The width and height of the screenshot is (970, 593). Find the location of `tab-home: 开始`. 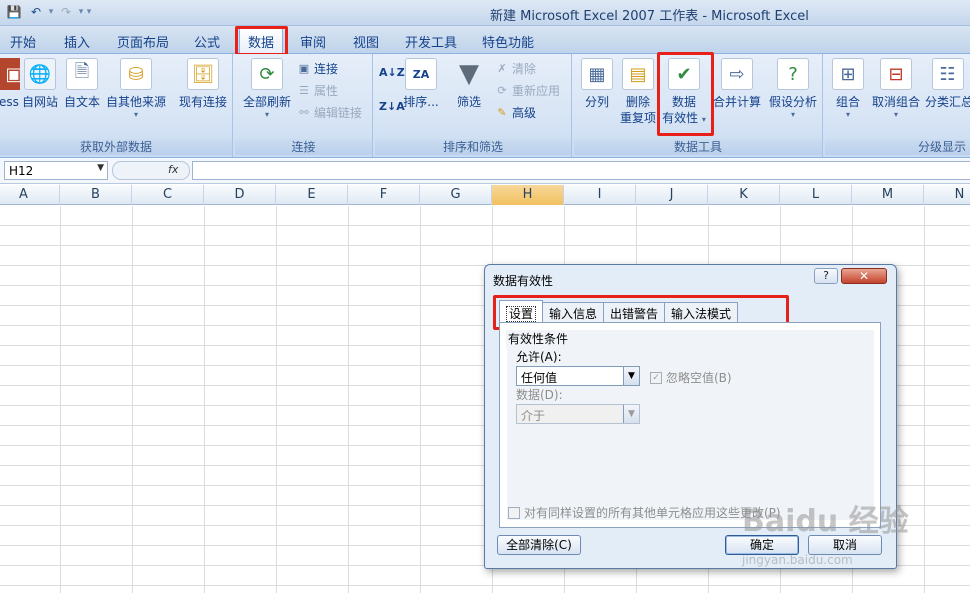

tab-home: 开始 is located at coordinates (23, 41).